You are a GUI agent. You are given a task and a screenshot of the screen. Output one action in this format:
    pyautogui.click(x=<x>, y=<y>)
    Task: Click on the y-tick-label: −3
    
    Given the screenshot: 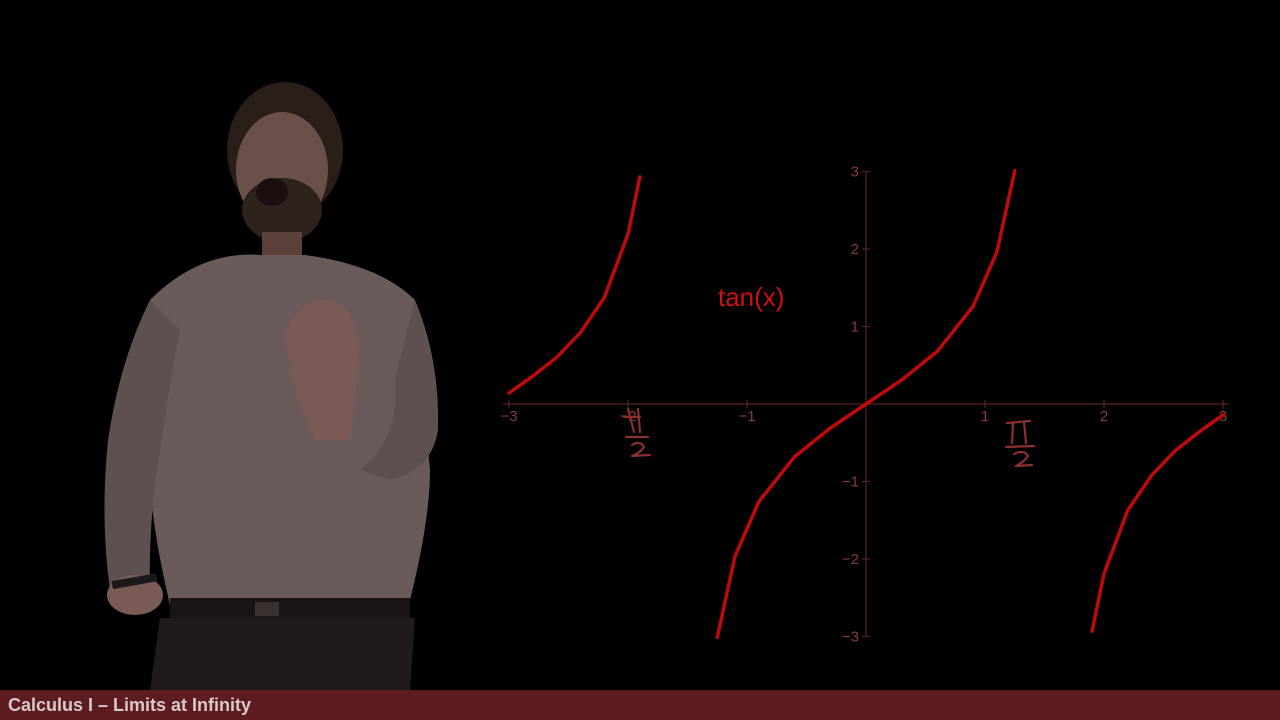 What is the action you would take?
    pyautogui.click(x=850, y=637)
    